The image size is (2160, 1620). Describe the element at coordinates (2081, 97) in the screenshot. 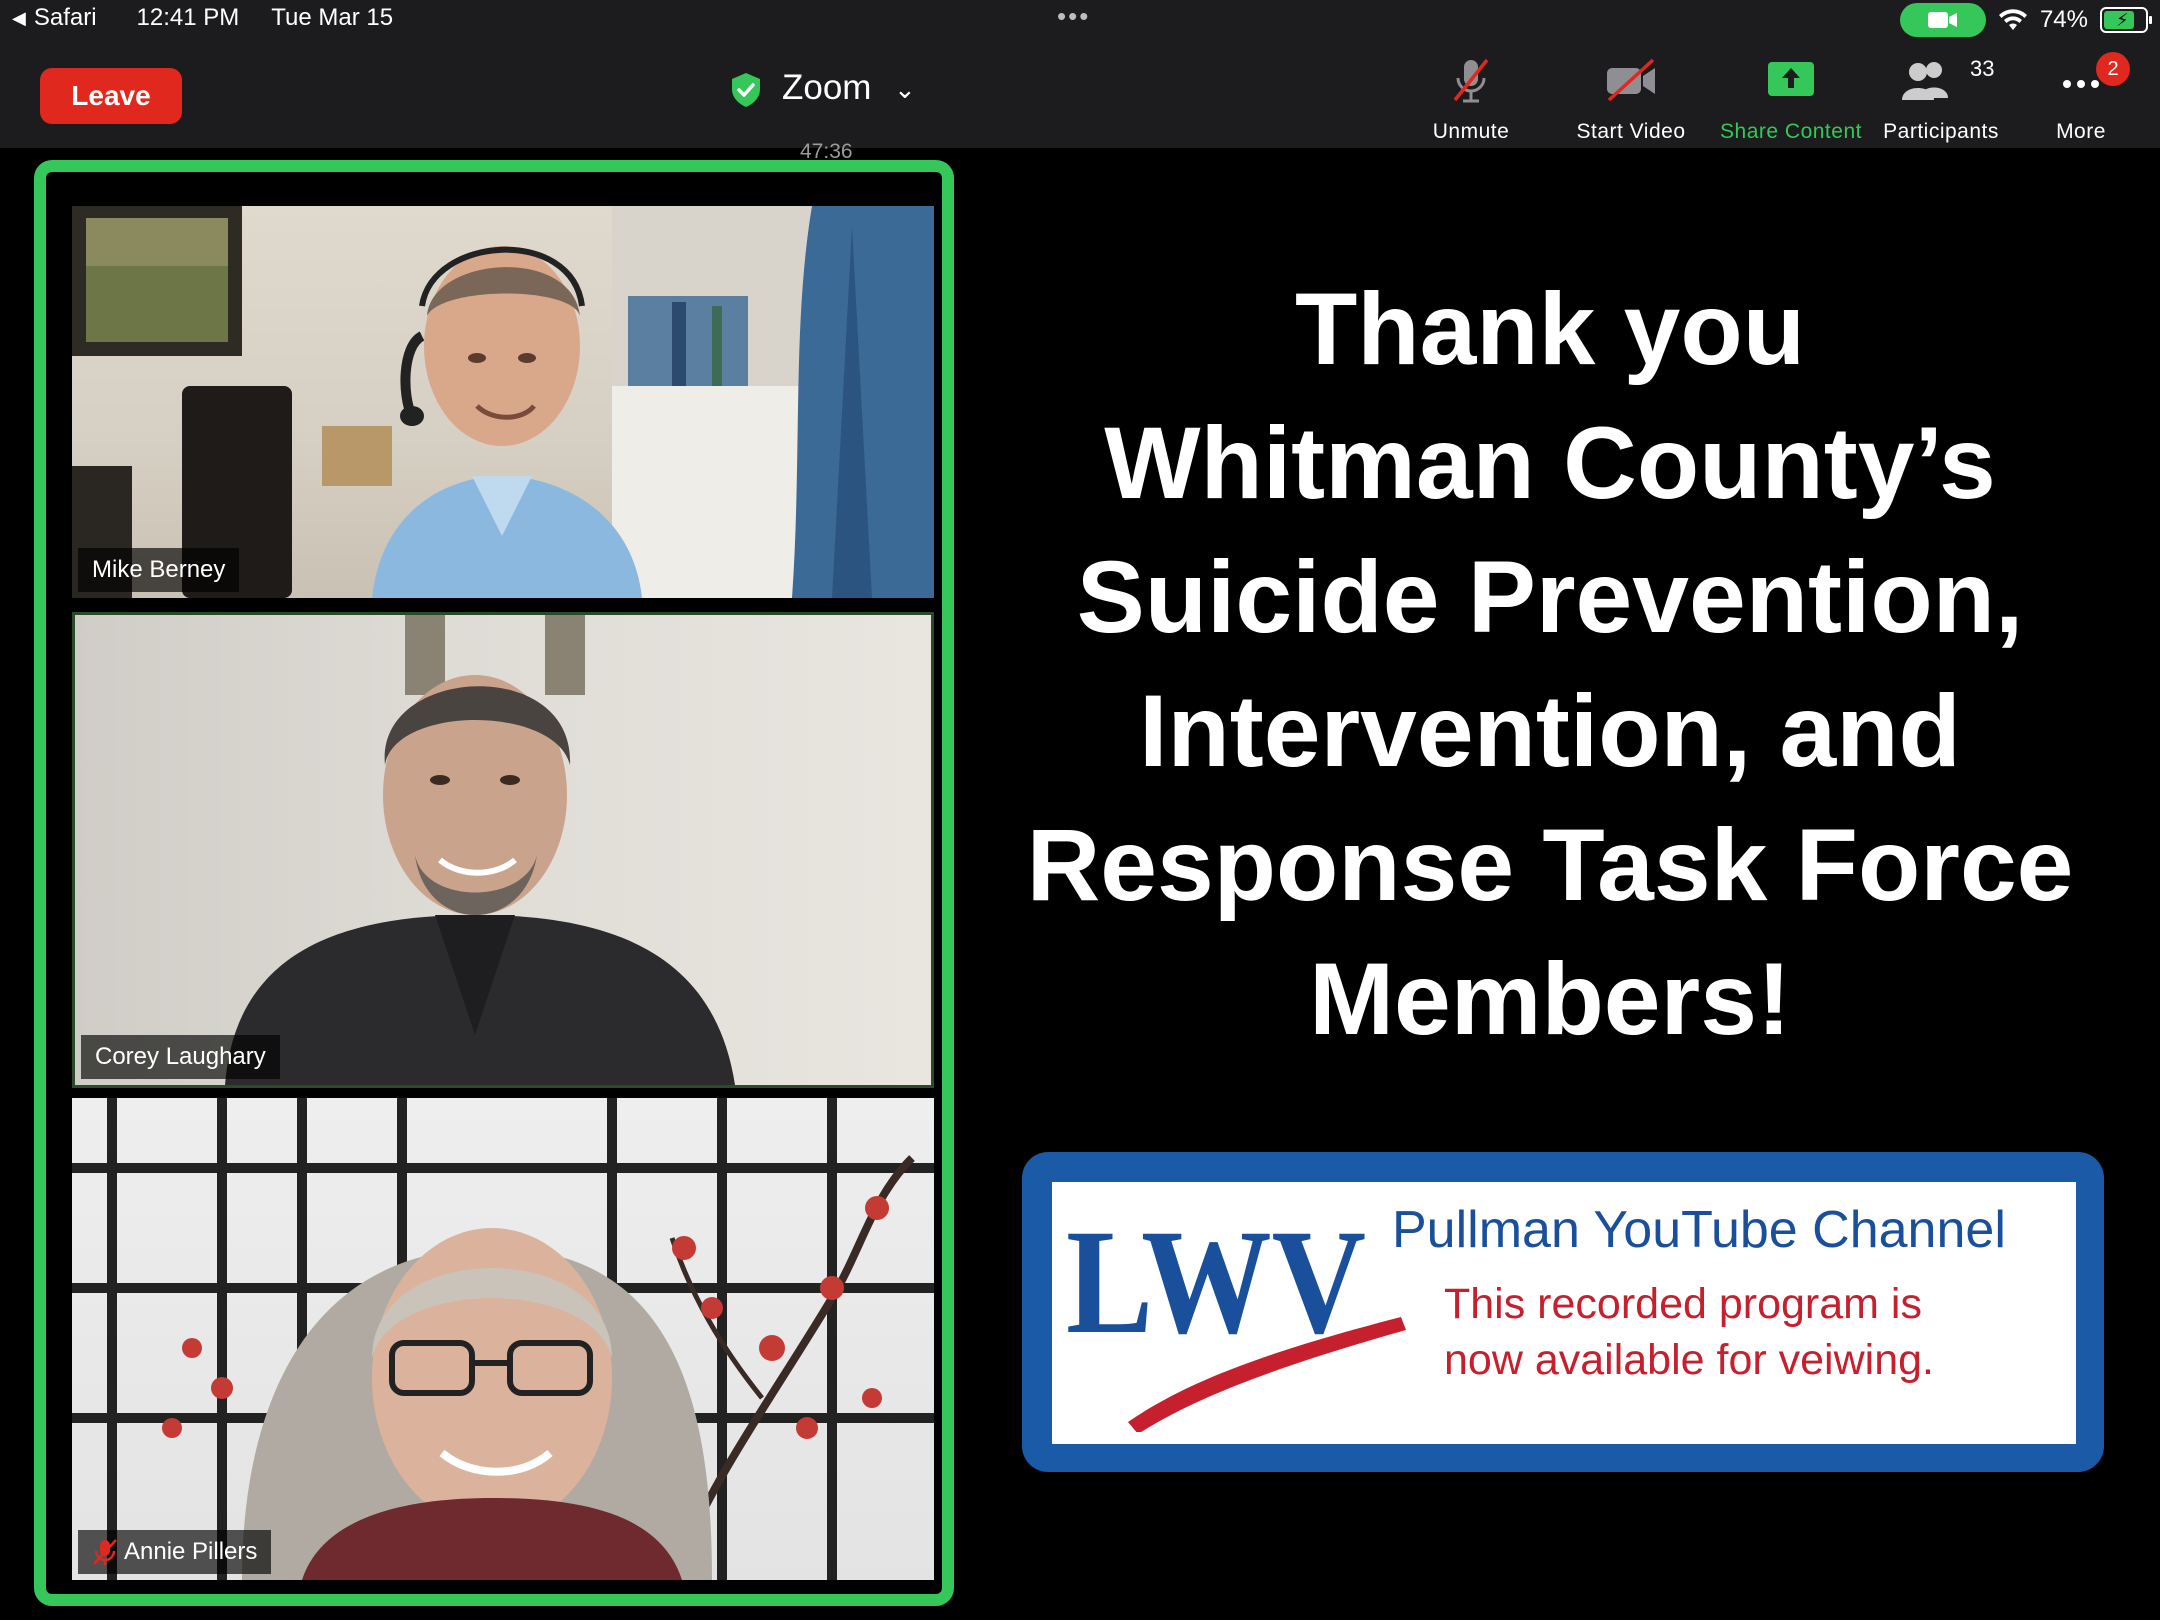

I see `more-button: 2 More` at that location.